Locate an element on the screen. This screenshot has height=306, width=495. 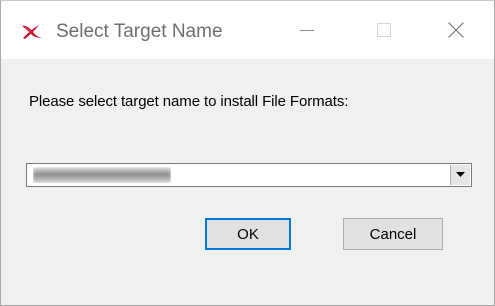
maximize-button is located at coordinates (384, 30).